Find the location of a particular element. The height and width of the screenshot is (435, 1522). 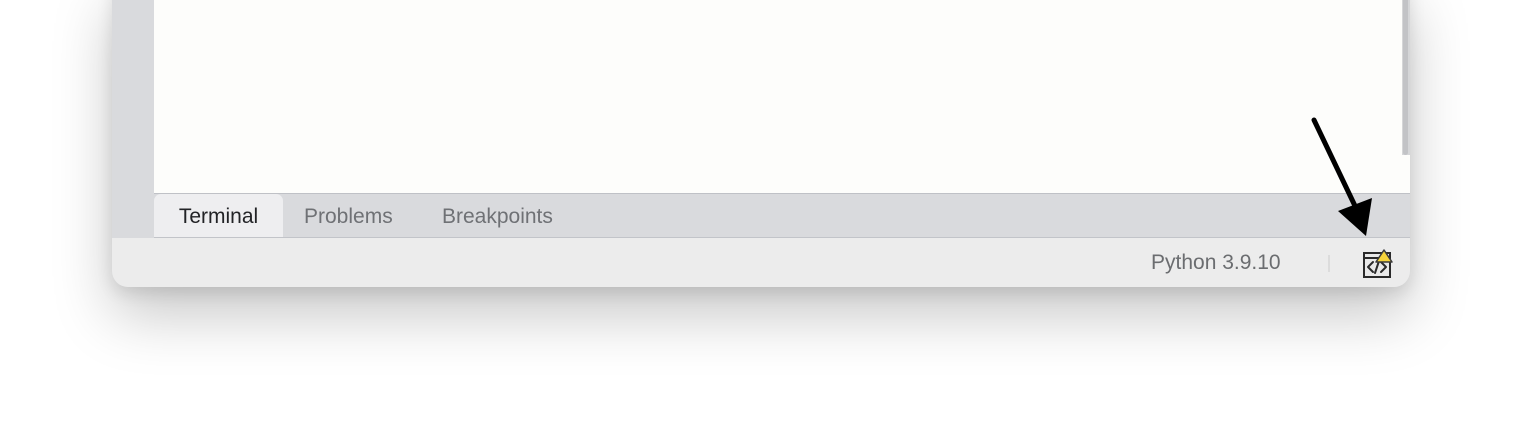

bottom-panel-tabbar: Terminal Problems Breakpoints is located at coordinates (782, 216).